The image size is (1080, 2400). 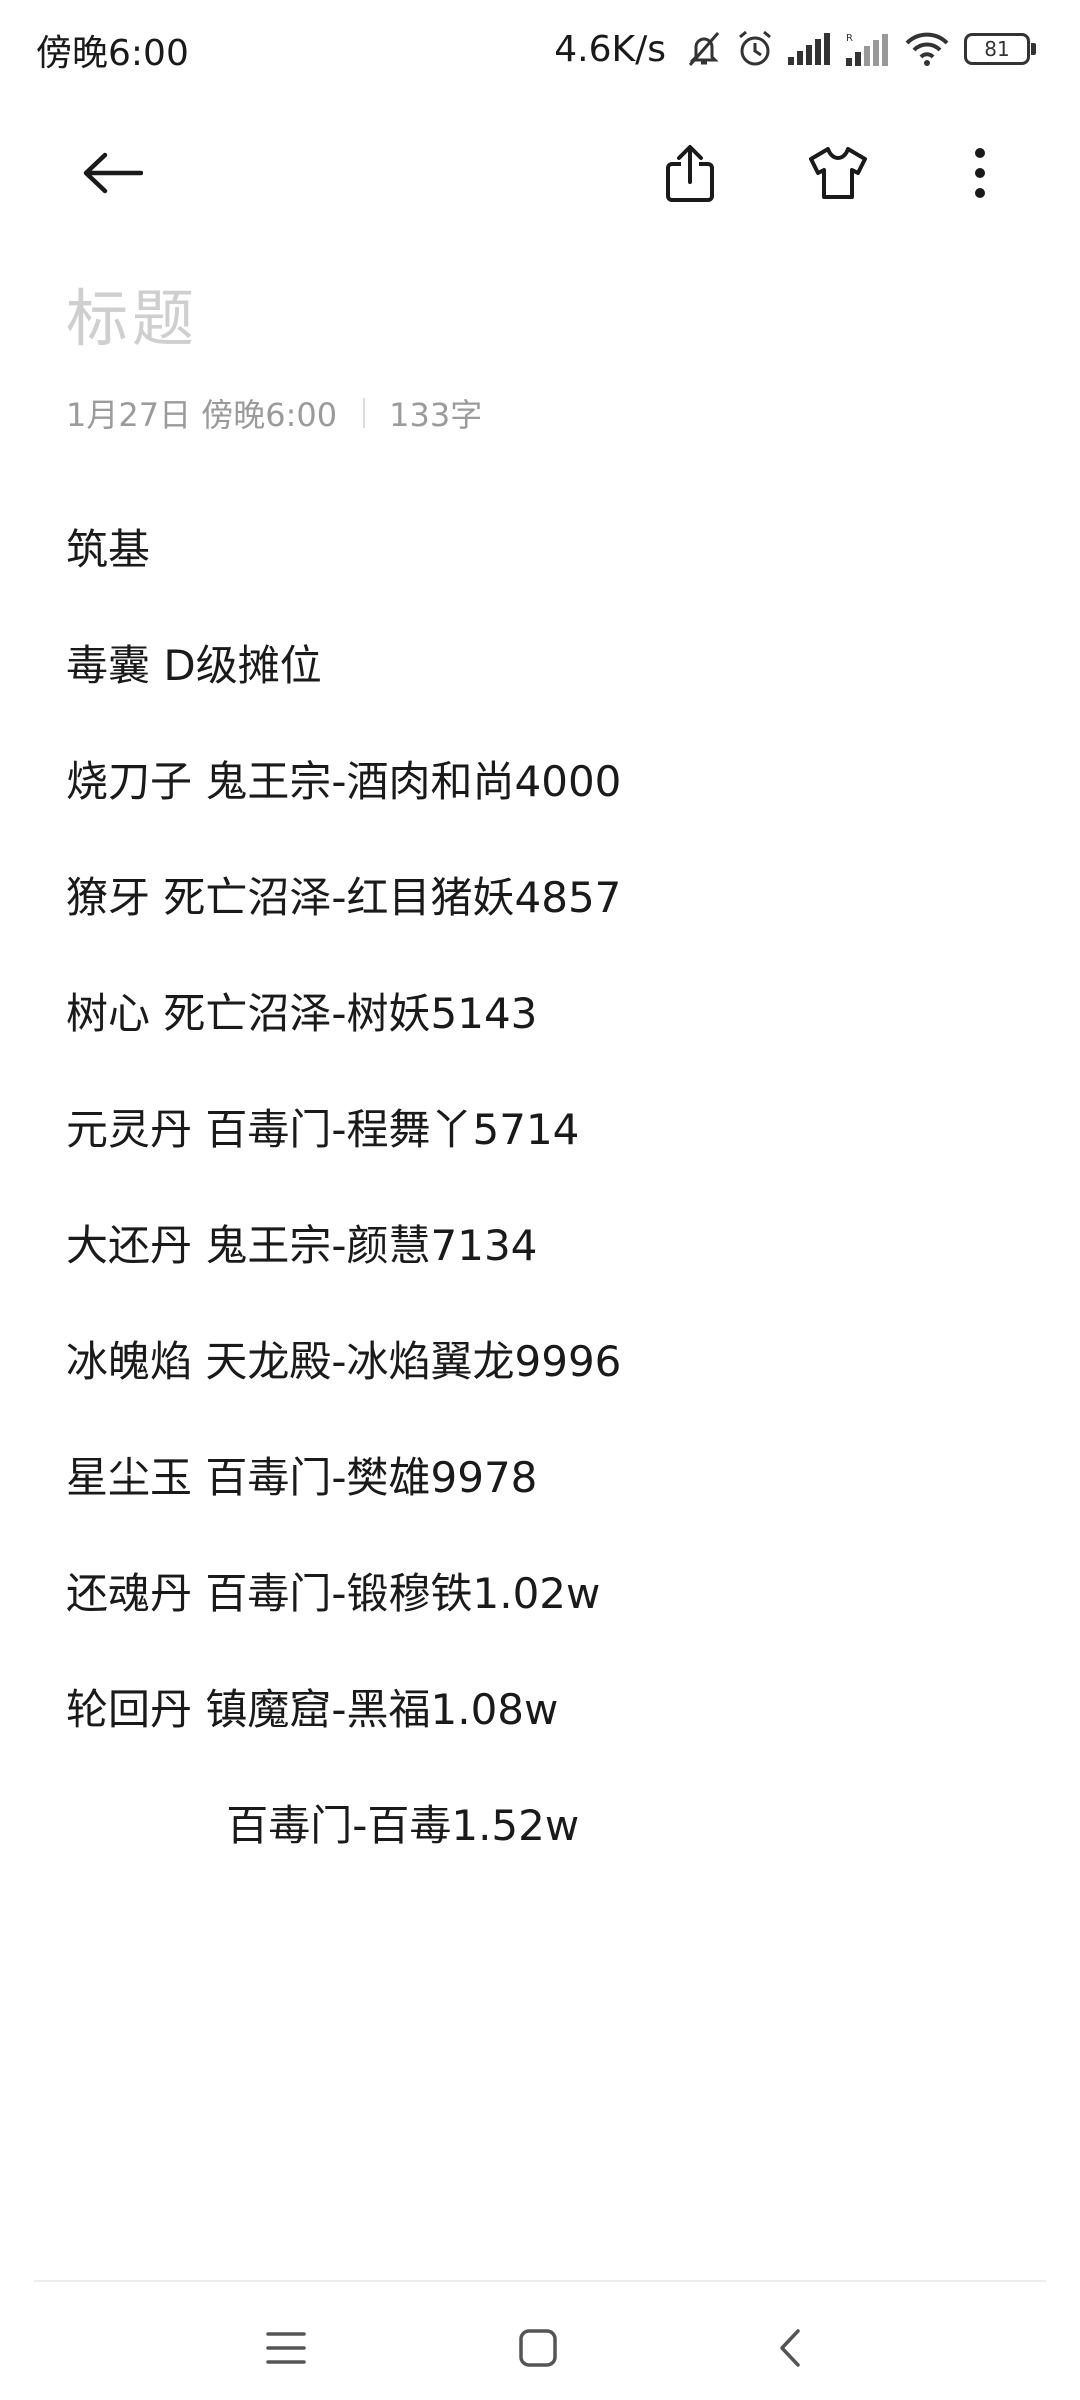 I want to click on note-line: 树心 死亡沼泽-树妖5143, so click(x=302, y=1013).